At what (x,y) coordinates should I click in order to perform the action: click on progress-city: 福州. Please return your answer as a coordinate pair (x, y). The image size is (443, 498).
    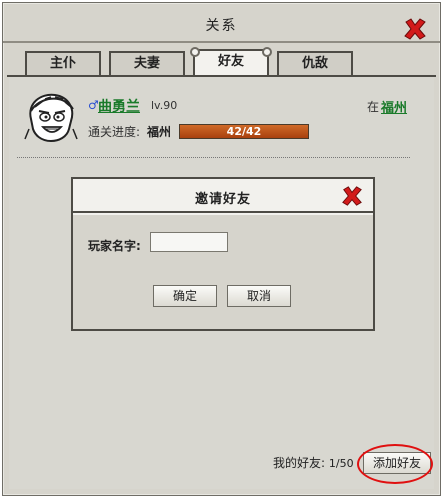
    Looking at the image, I should click on (159, 132).